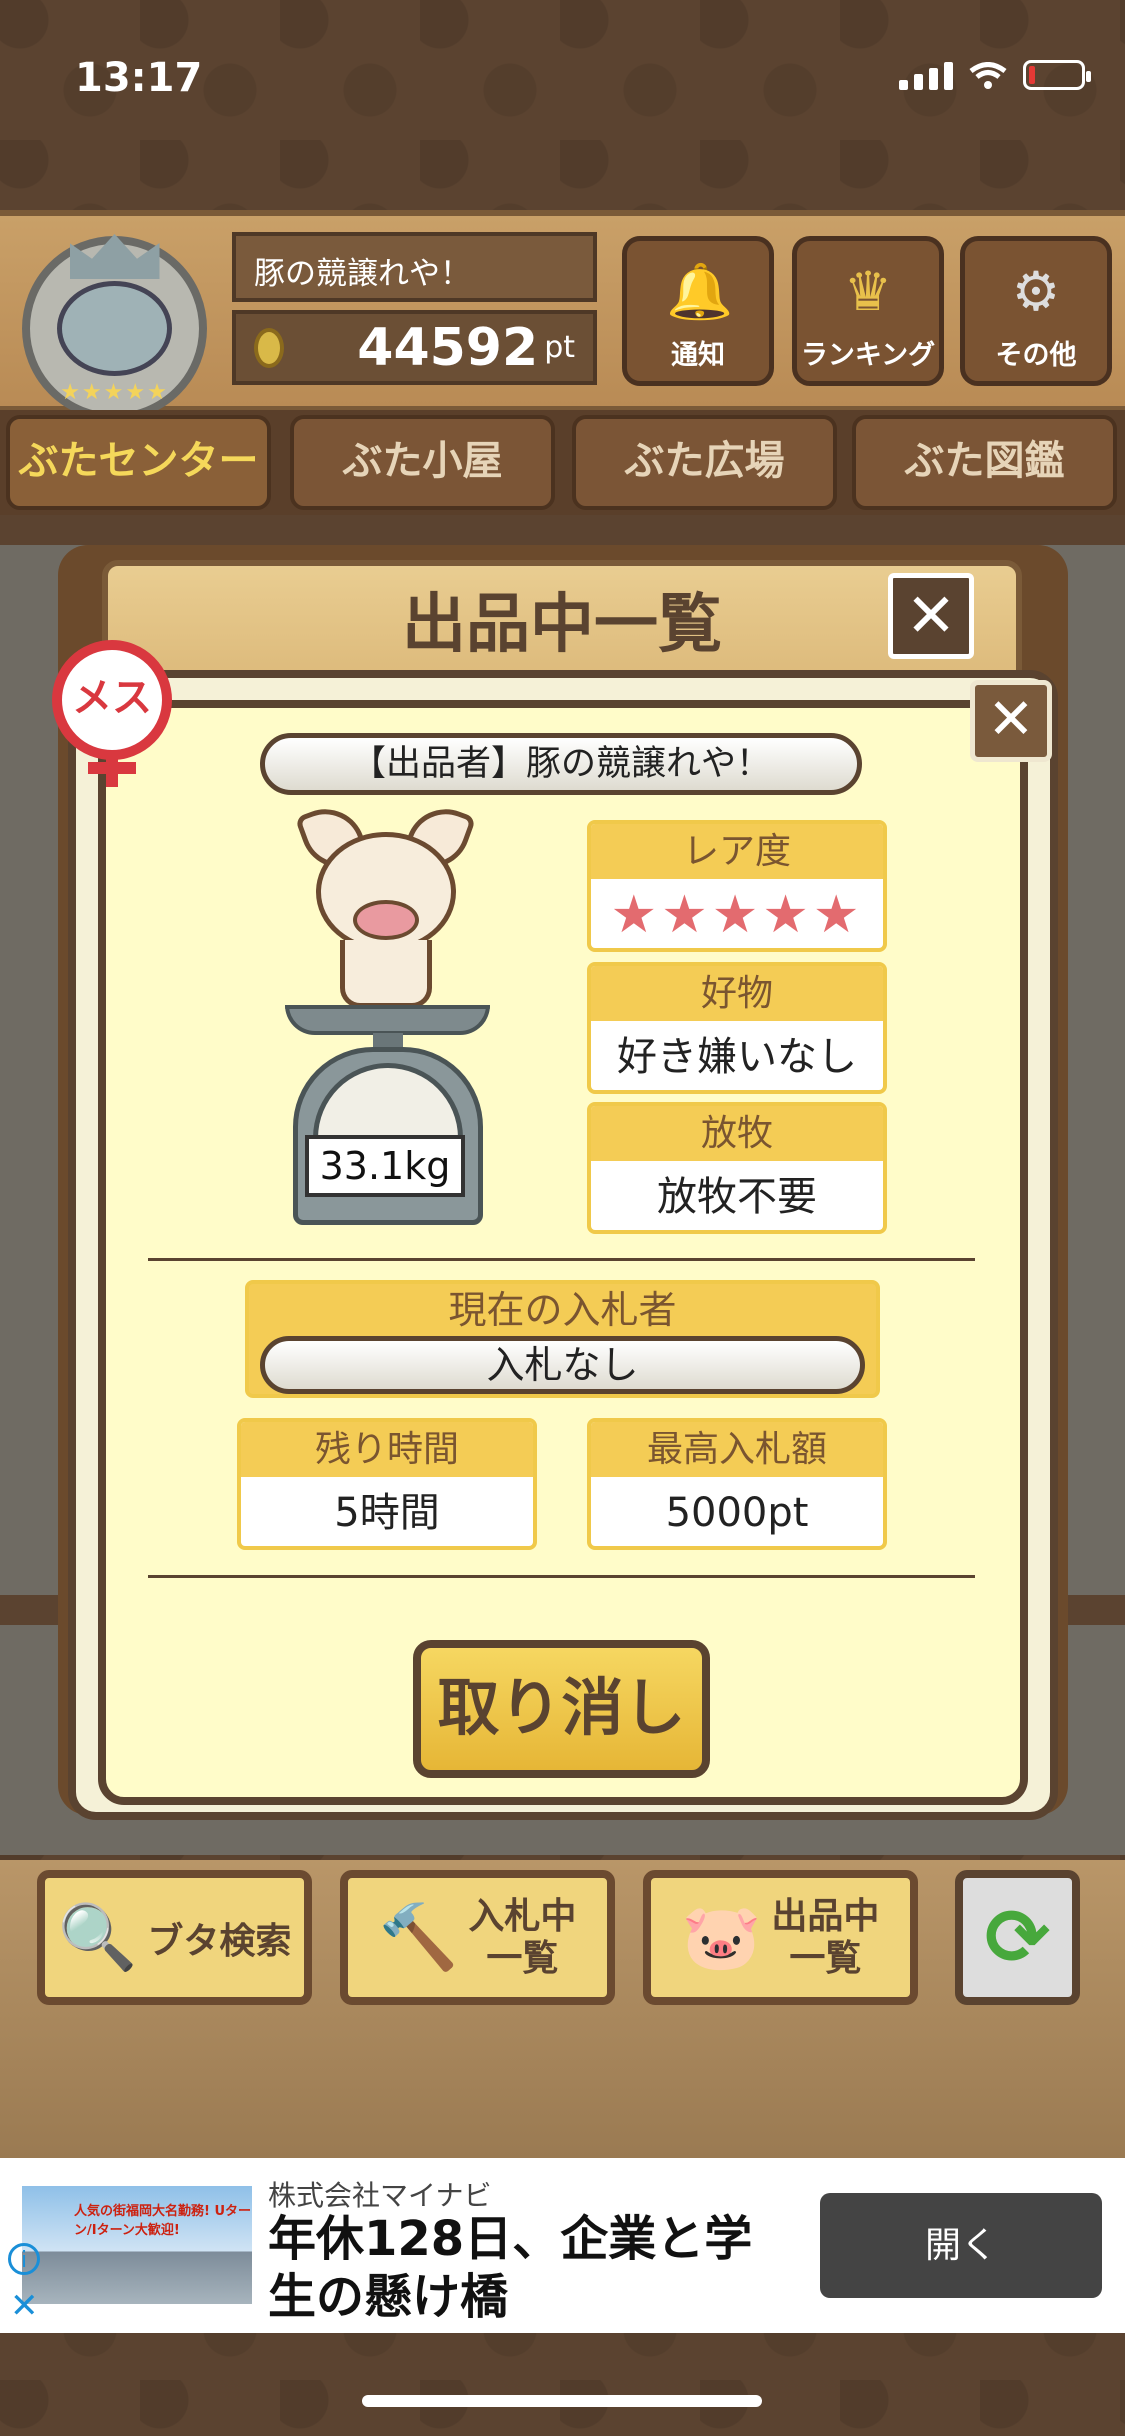 The image size is (1125, 2436). Describe the element at coordinates (24, 2306) in the screenshot. I see `ad-close-icon: ✕` at that location.